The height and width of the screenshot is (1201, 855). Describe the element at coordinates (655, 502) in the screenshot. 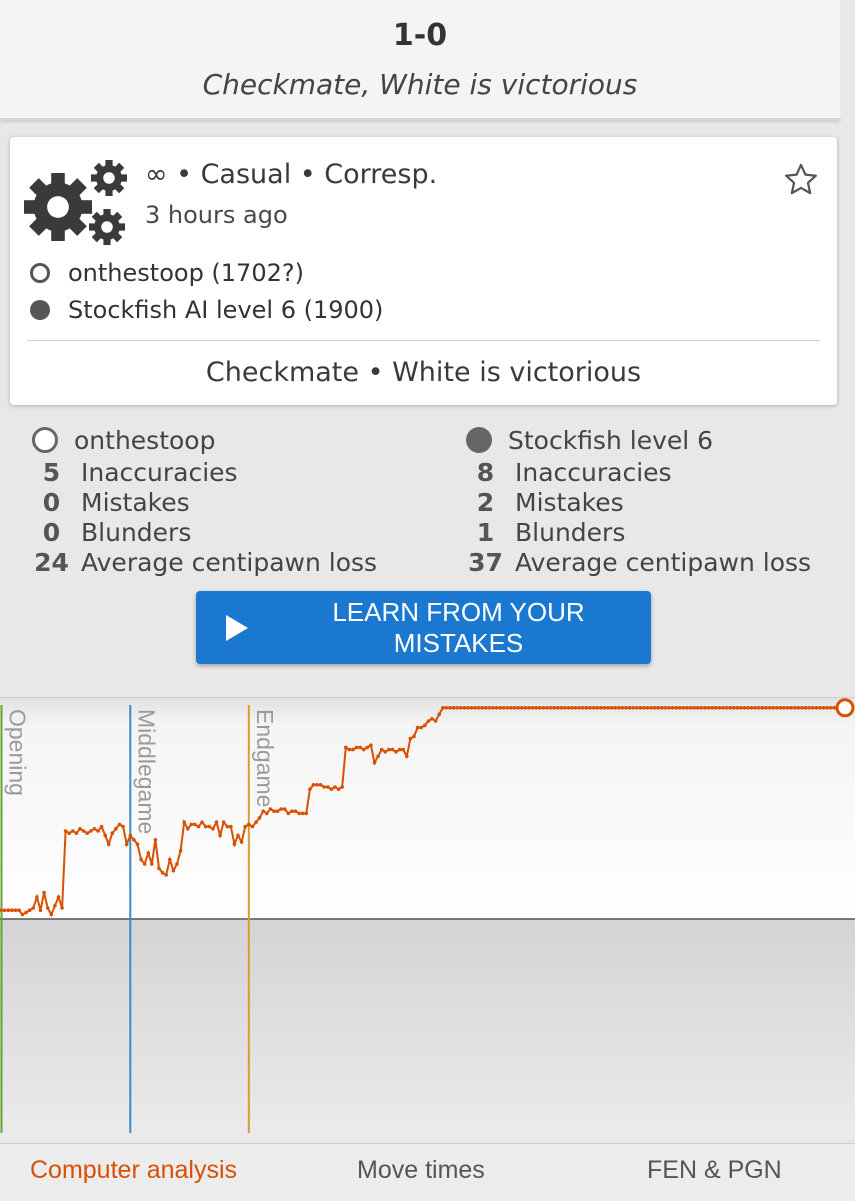

I see `black-mistakes-row: 2 Mistakes` at that location.